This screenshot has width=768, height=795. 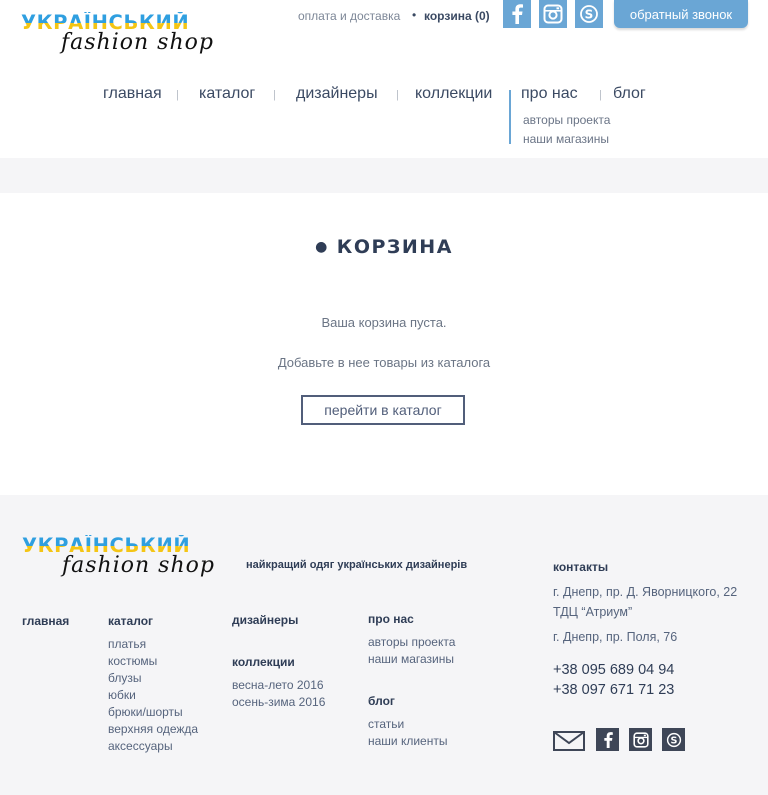 I want to click on footer-link-accessories: аксессуары, so click(x=140, y=746).